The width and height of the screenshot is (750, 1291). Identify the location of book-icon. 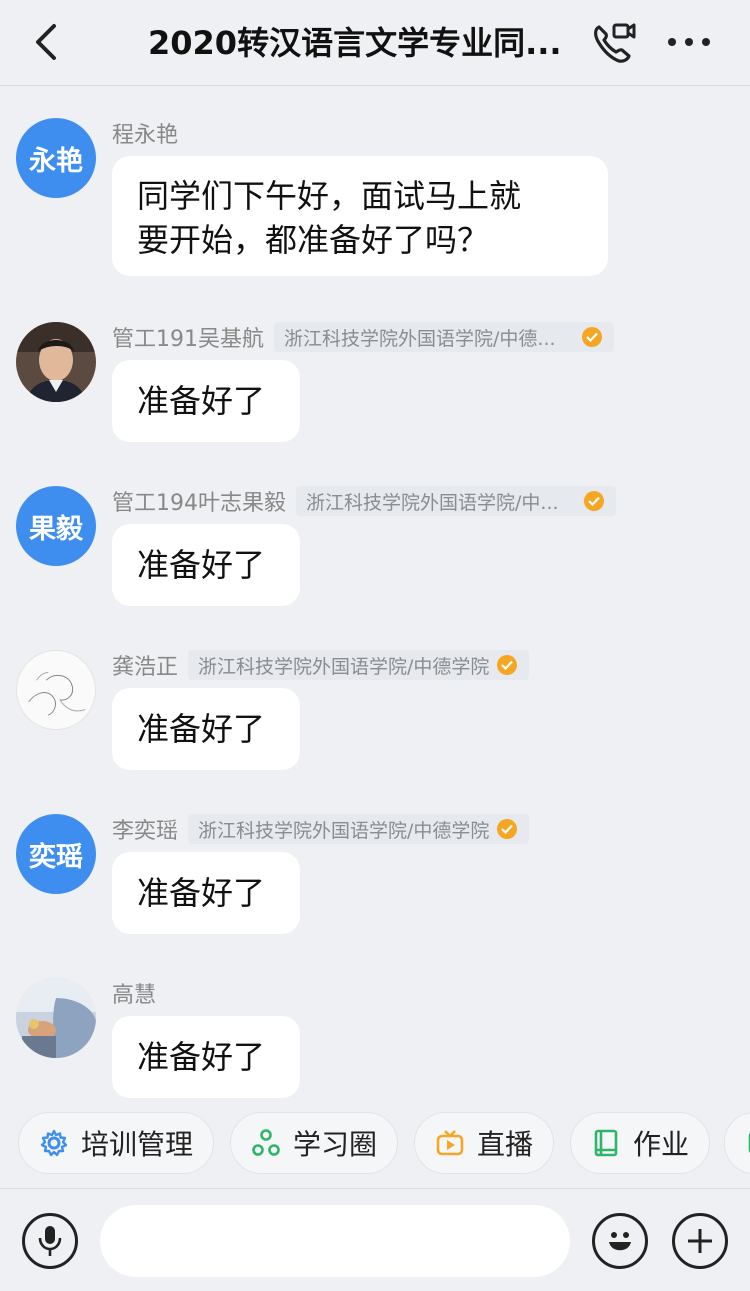
(606, 1143).